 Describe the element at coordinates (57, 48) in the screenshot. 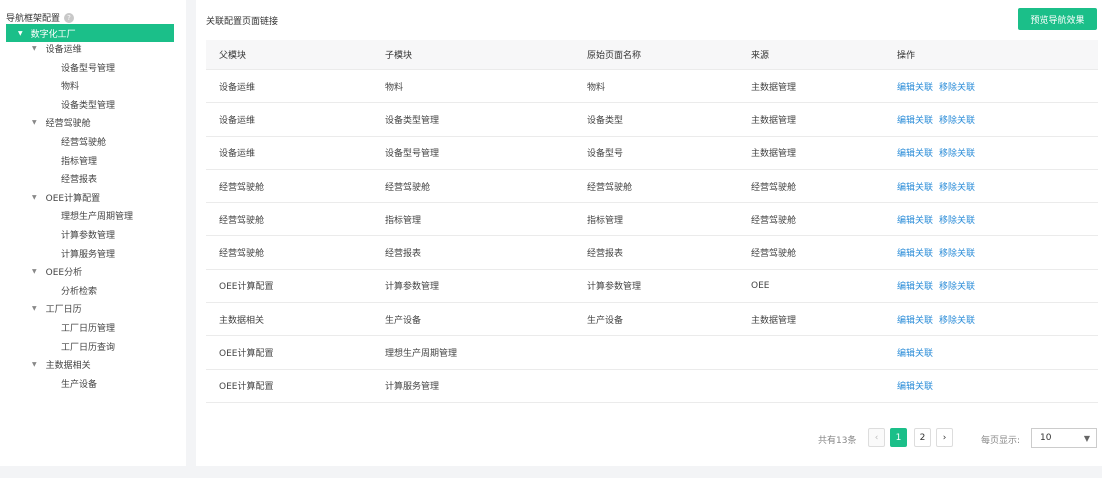

I see `tree-group-item: ▼ 设备运维` at that location.